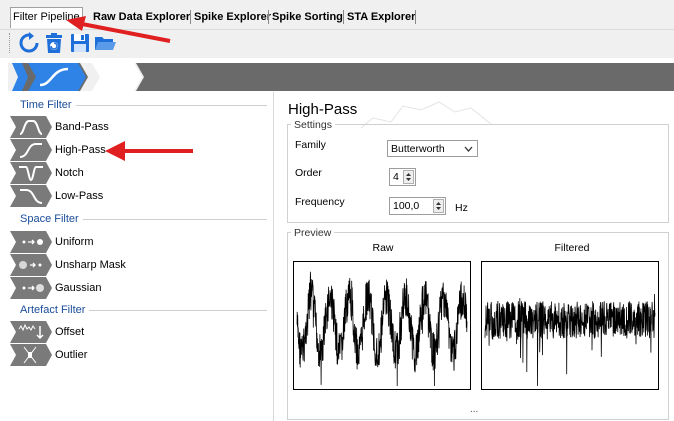  I want to click on pipeline-stages, so click(76, 77).